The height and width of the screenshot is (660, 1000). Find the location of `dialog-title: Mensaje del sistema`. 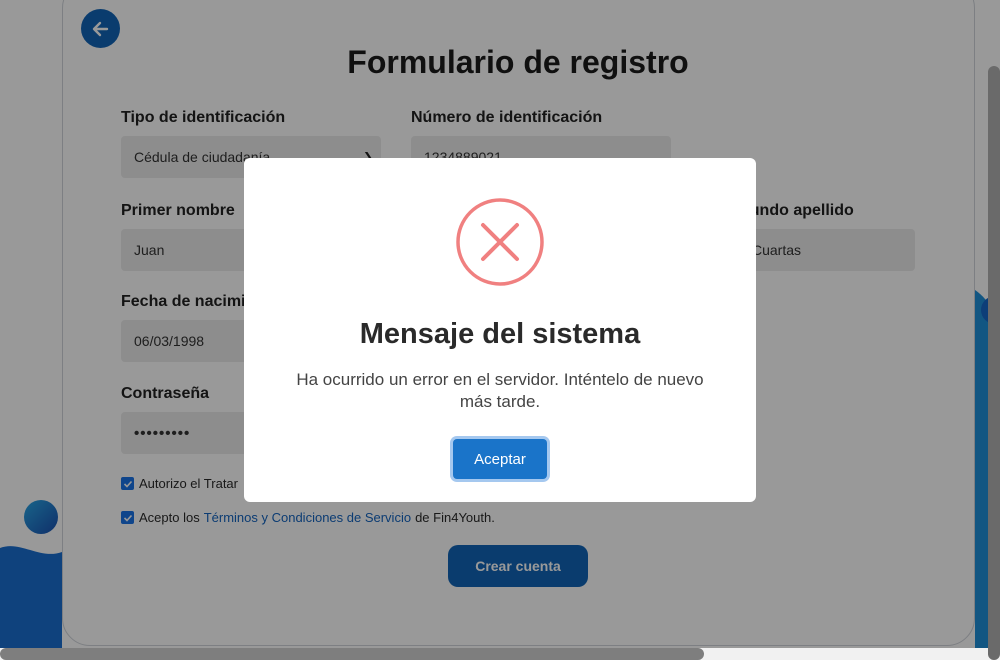

dialog-title: Mensaje del sistema is located at coordinates (500, 334).